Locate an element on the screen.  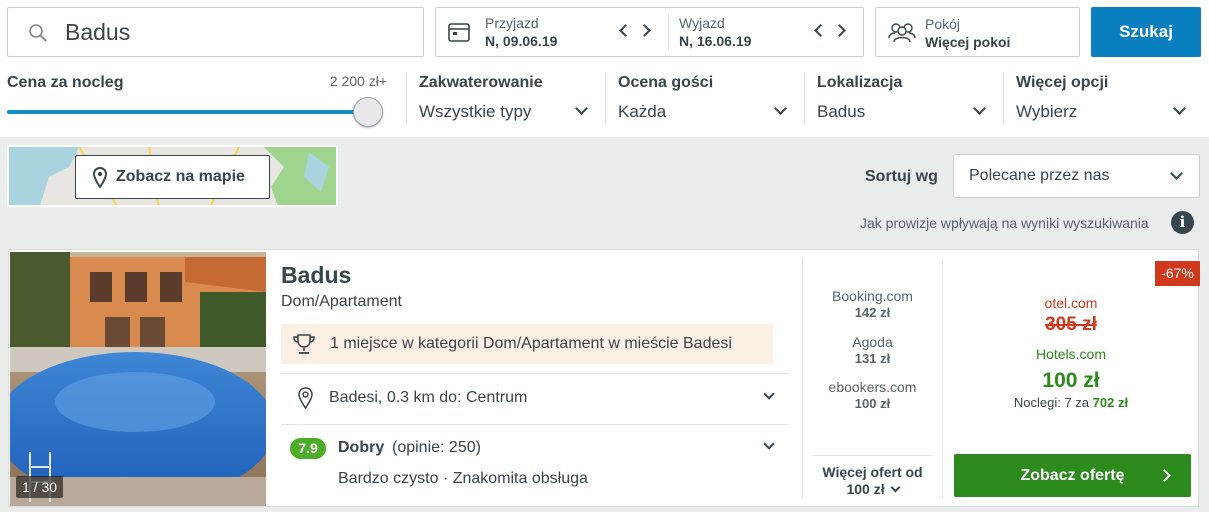
rooms-selector: Pokój Więcej pokoi is located at coordinates (977, 32).